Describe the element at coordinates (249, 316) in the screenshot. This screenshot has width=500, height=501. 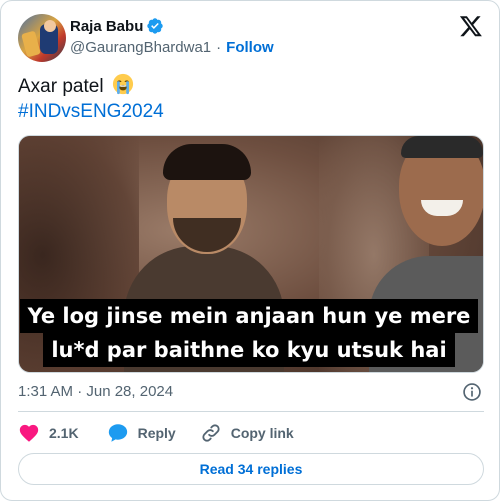
I see `meme-caption-line-1: Ye log jinse mein anjaan hun ye mere` at that location.